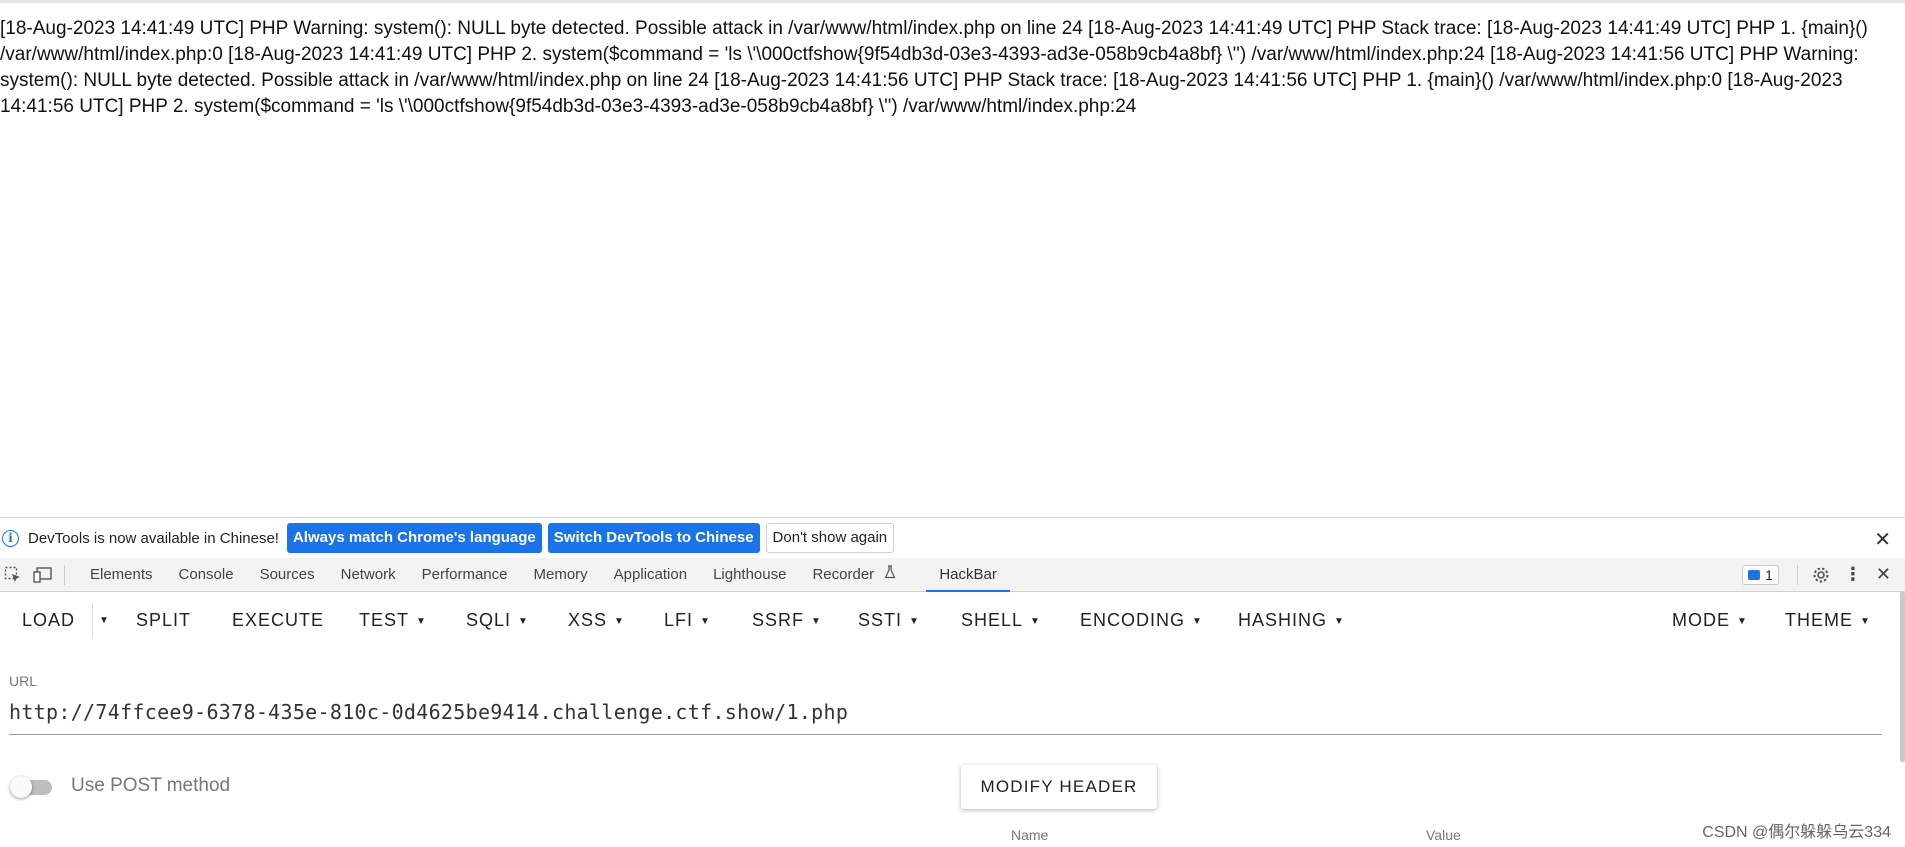 The width and height of the screenshot is (1905, 847). What do you see at coordinates (278, 620) in the screenshot?
I see `execute-button: EXECUTE` at bounding box center [278, 620].